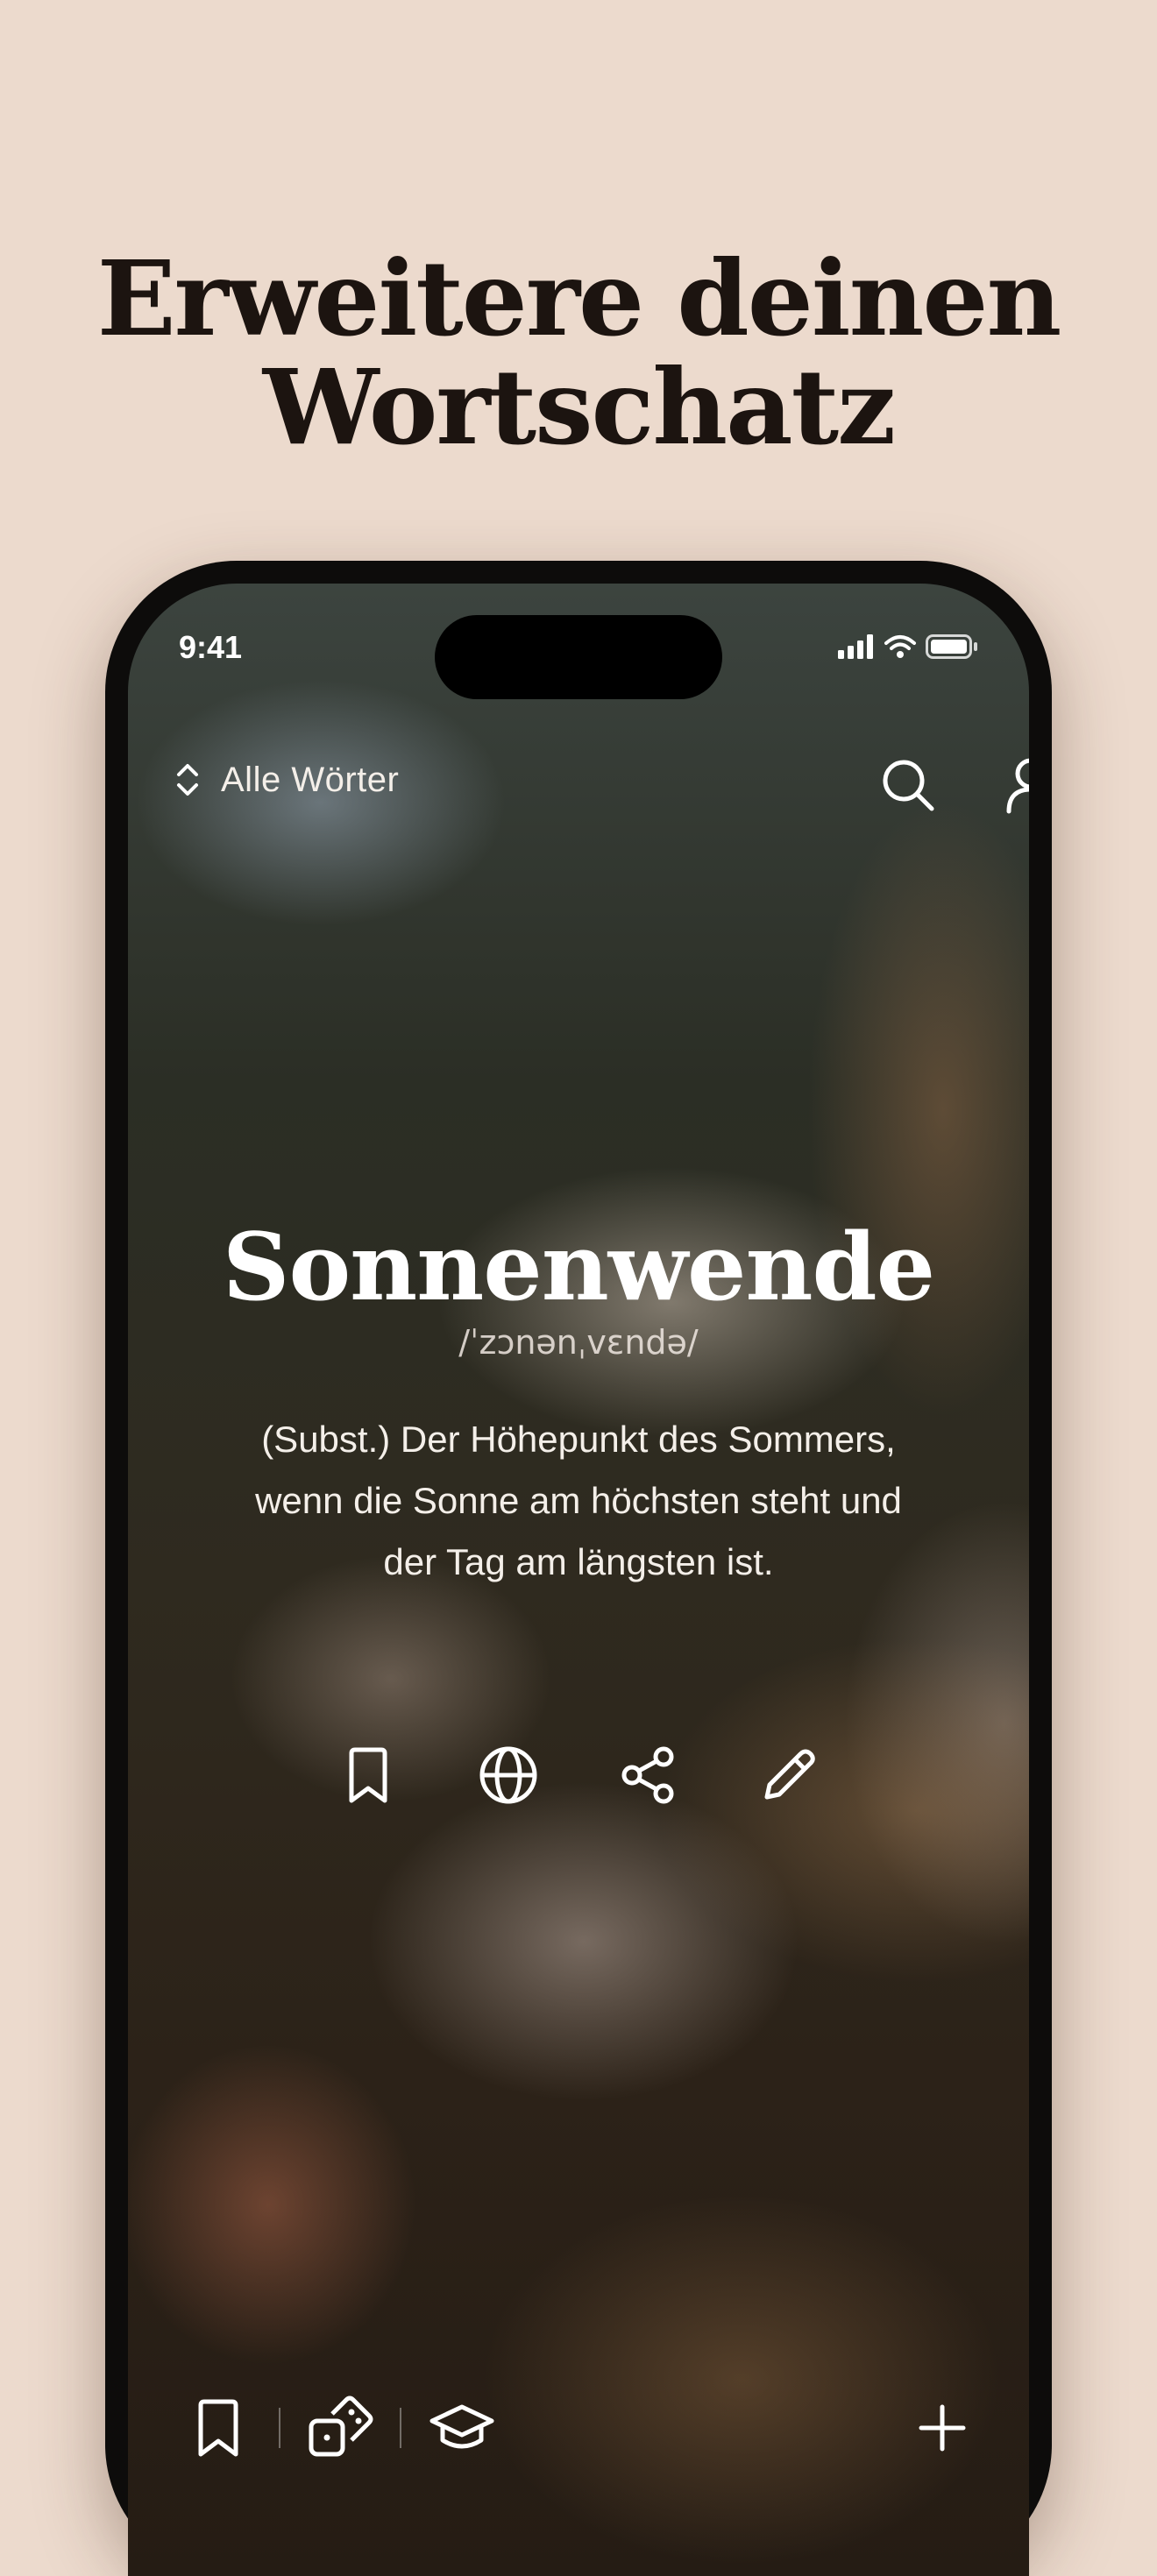 The height and width of the screenshot is (2576, 1157). I want to click on word-filter-label: Alle Wörter, so click(310, 779).